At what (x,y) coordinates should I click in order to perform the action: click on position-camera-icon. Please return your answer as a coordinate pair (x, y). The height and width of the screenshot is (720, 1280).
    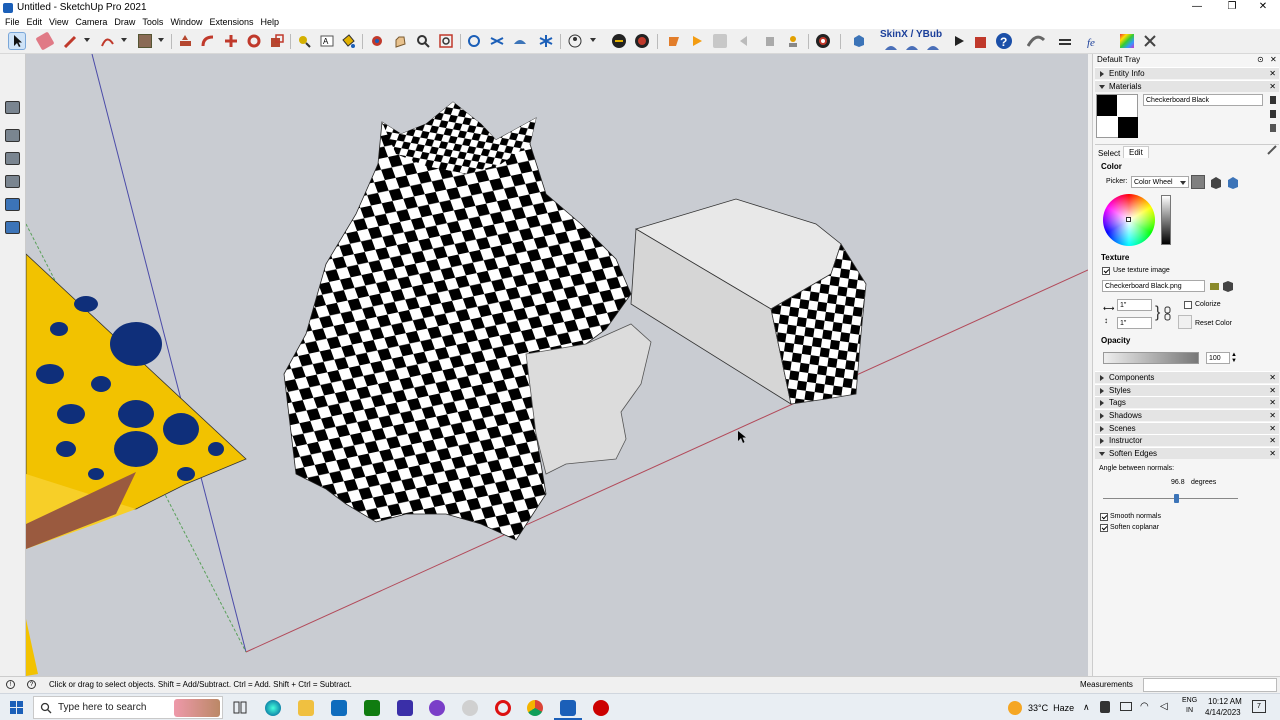
    Looking at the image, I should click on (793, 41).